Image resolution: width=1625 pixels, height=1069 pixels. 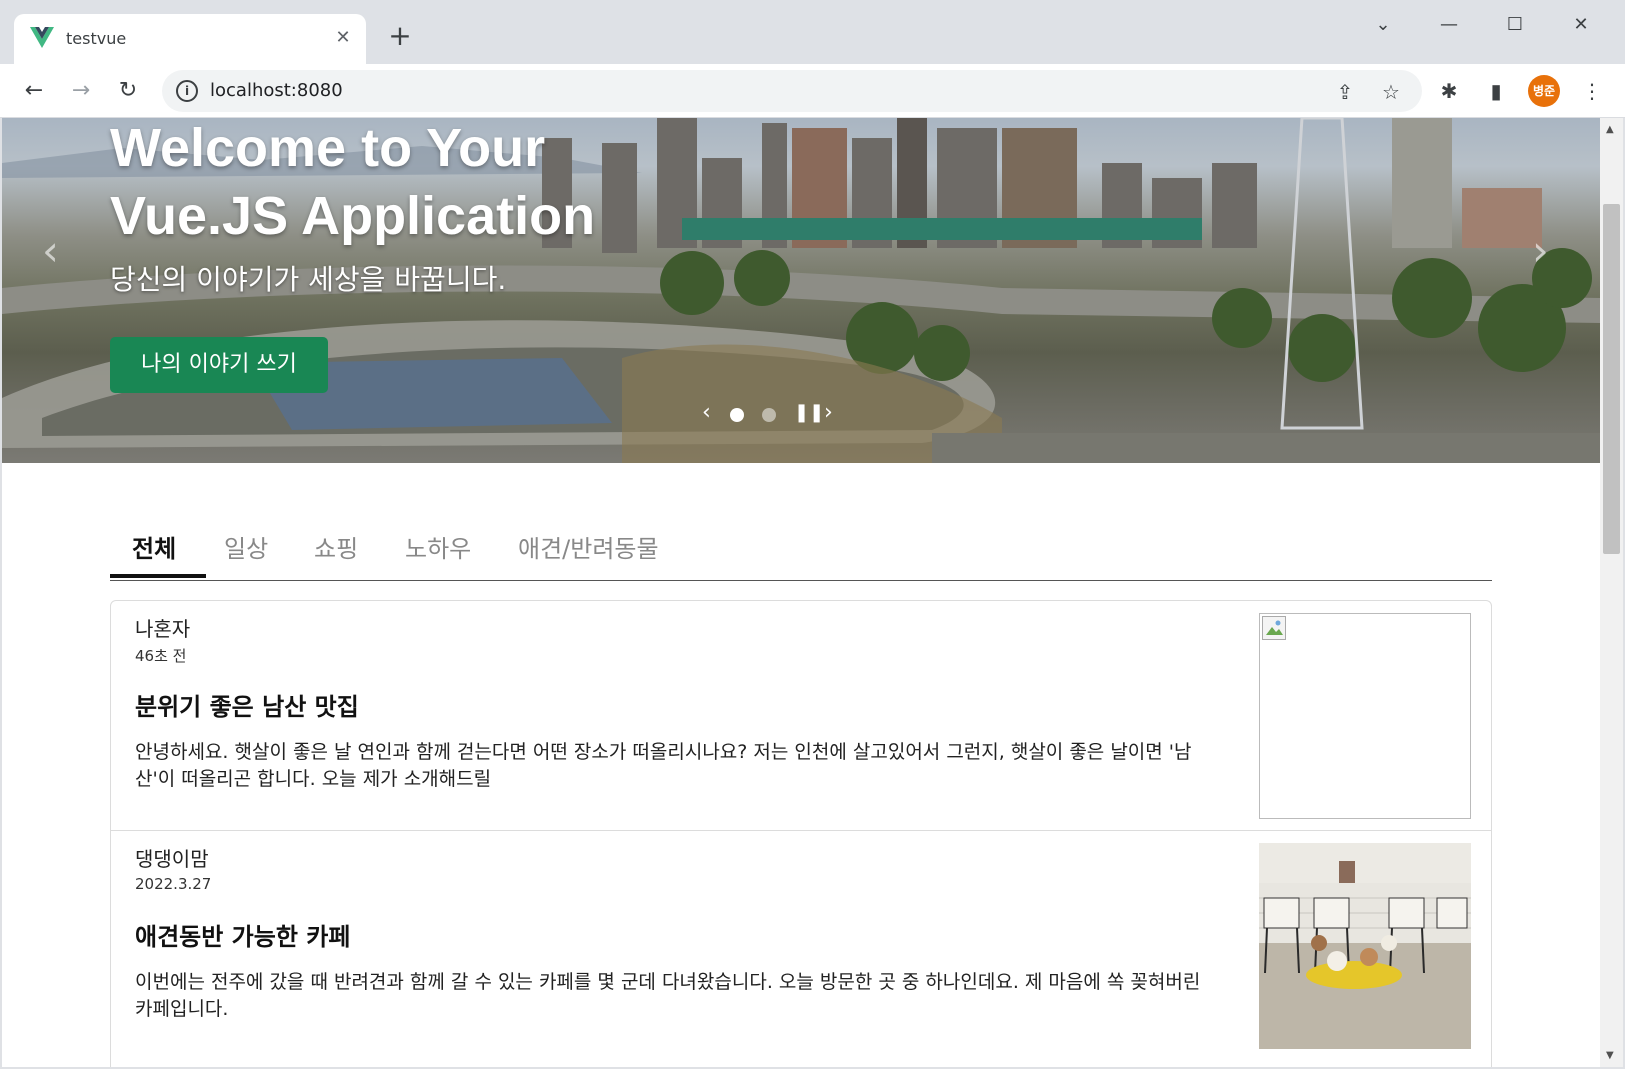 What do you see at coordinates (219, 365) in the screenshot?
I see `write-story-button: 나의 이야기 쓰기` at bounding box center [219, 365].